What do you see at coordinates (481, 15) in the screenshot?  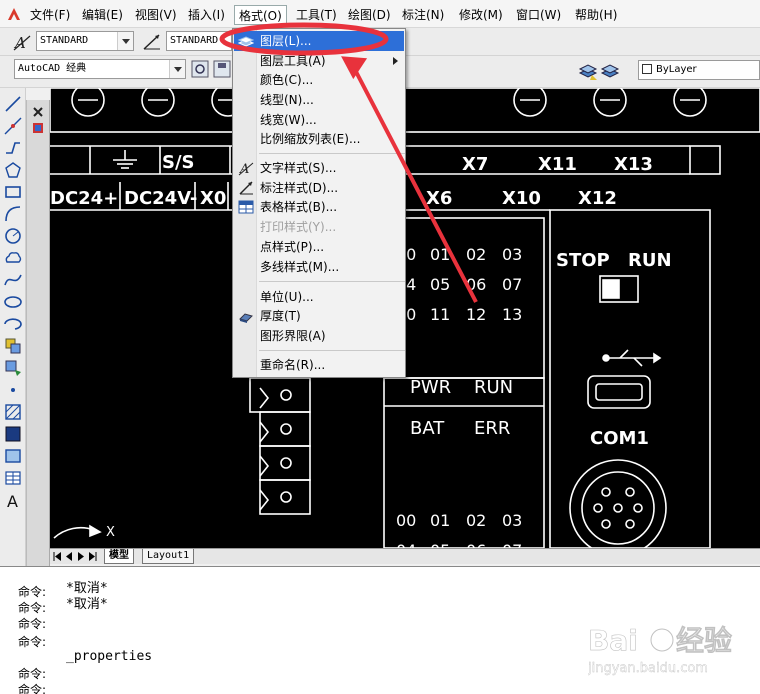 I see `menu-modify: 修改(M)` at bounding box center [481, 15].